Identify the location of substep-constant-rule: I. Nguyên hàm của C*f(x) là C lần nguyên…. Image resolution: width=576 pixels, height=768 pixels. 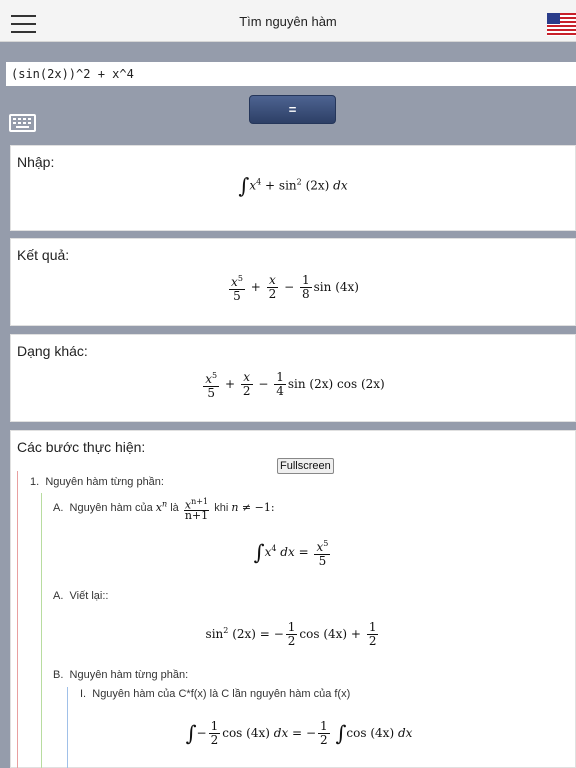
(215, 694).